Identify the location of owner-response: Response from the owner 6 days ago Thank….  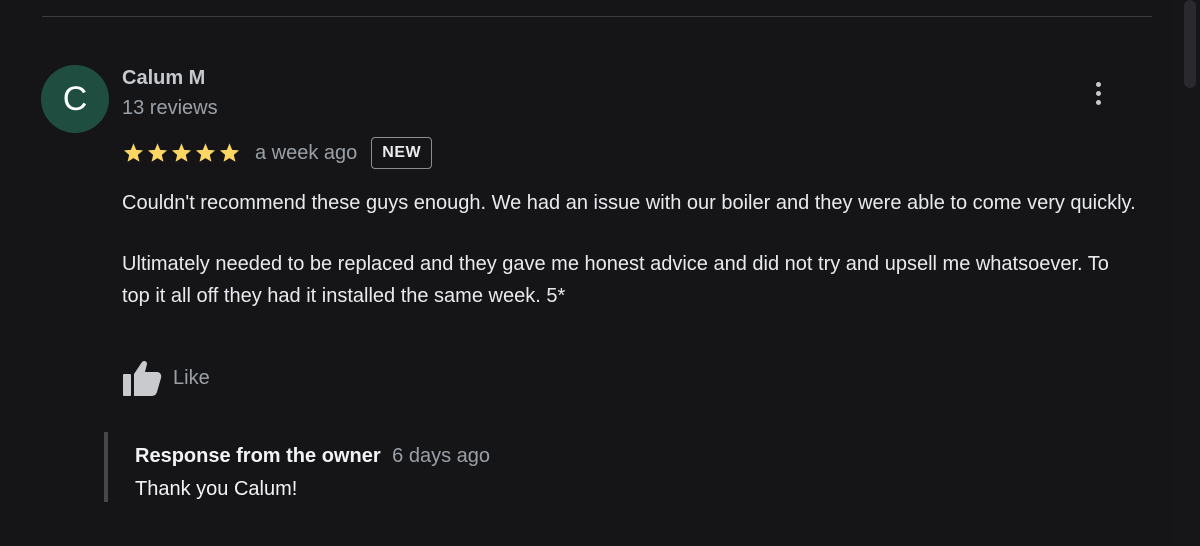
(456, 467).